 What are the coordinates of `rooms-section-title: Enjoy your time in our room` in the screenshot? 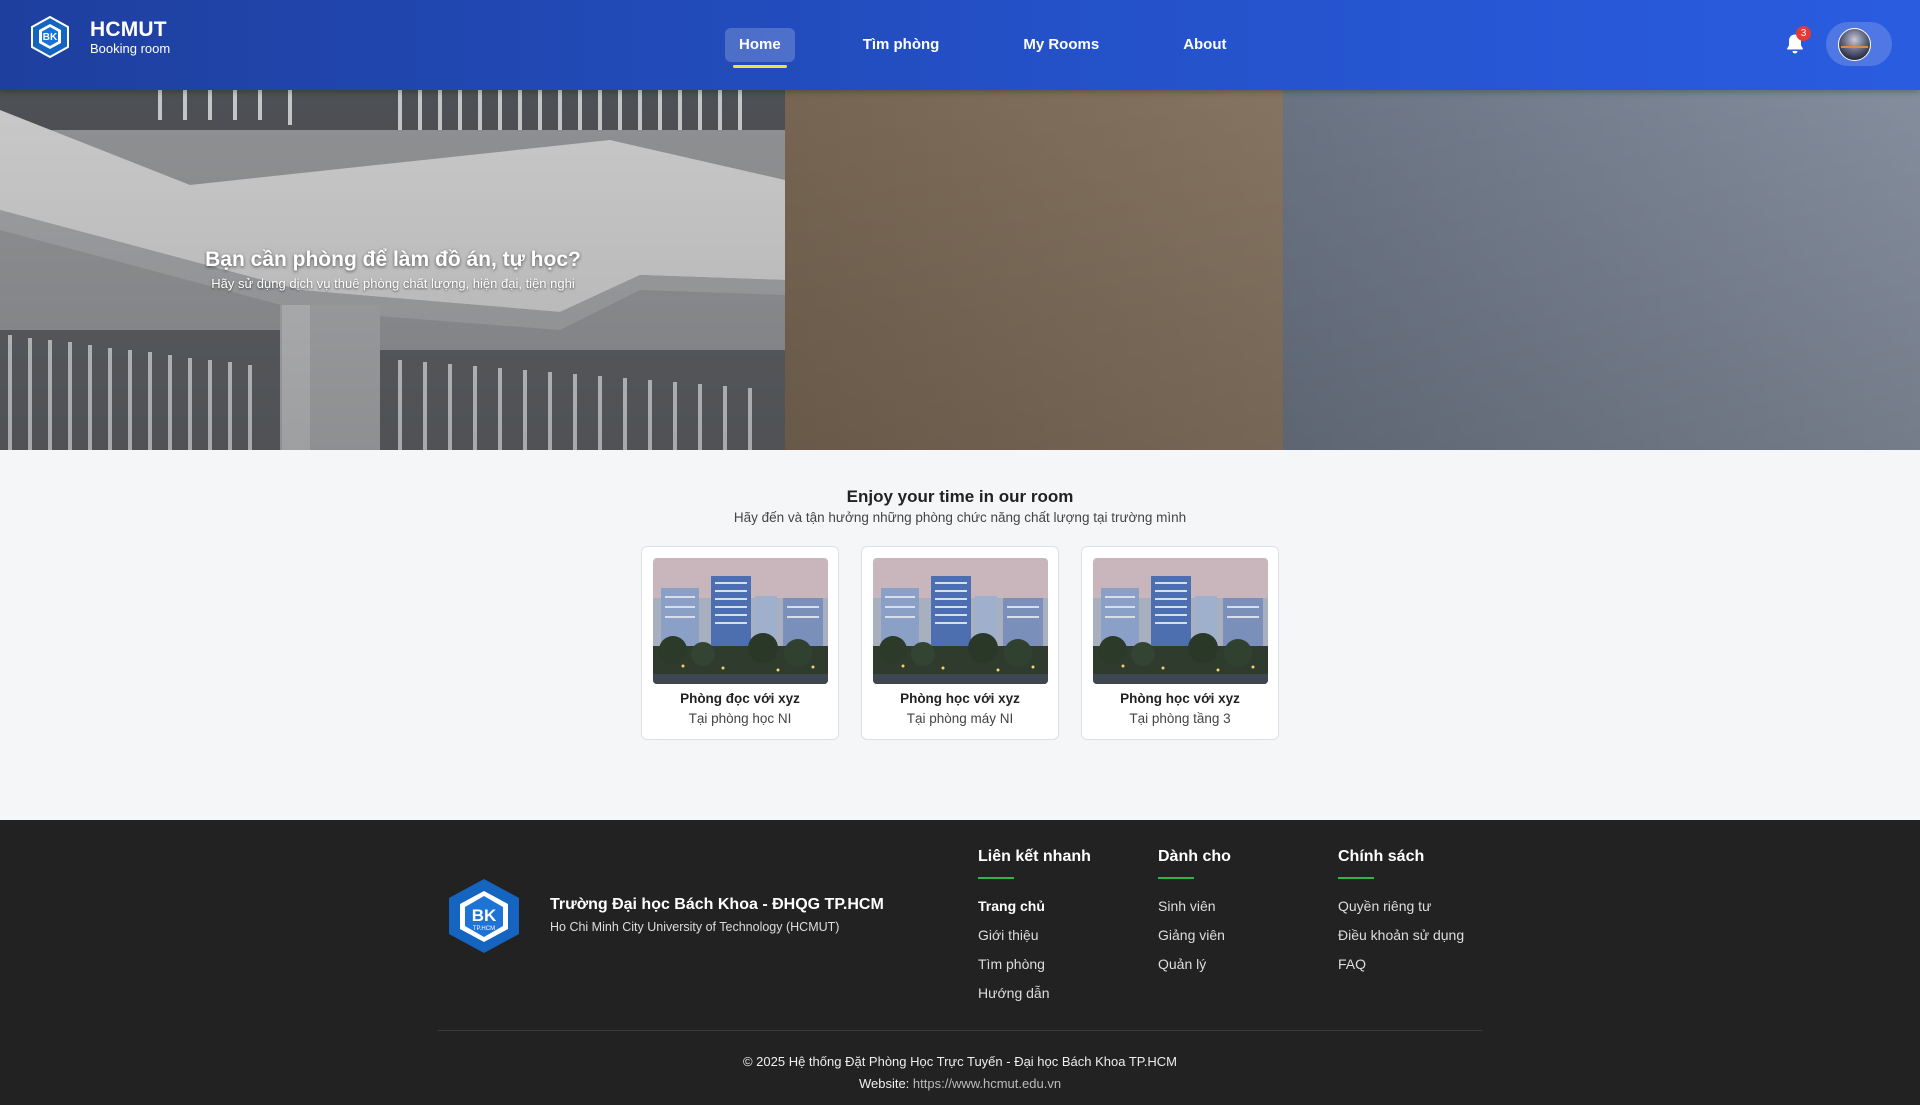 It's located at (960, 496).